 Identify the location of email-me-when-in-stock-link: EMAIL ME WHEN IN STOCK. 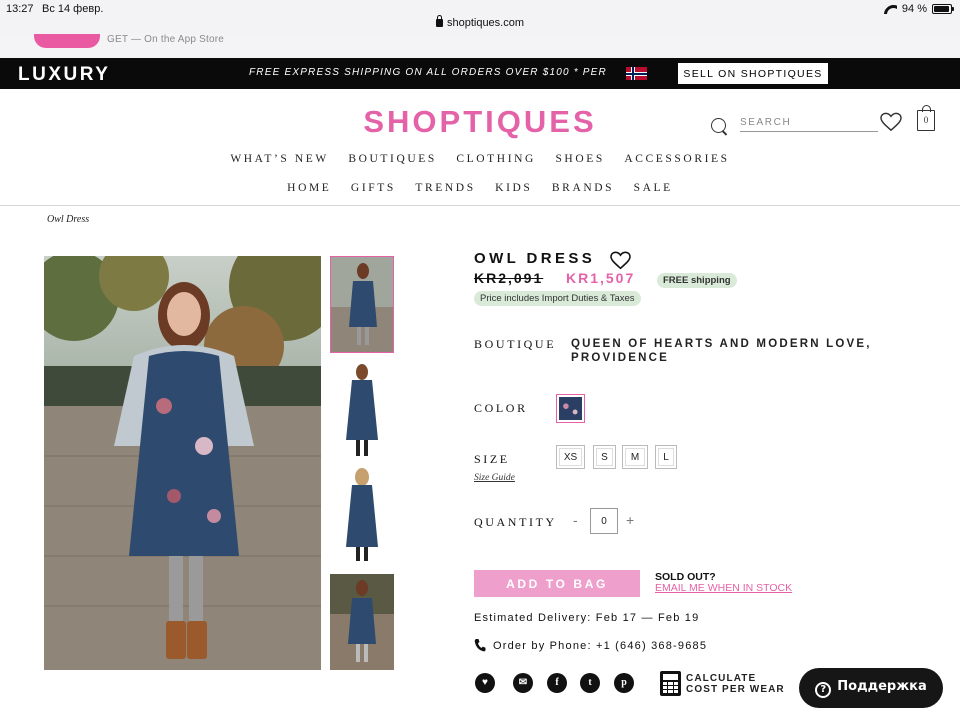
(723, 588).